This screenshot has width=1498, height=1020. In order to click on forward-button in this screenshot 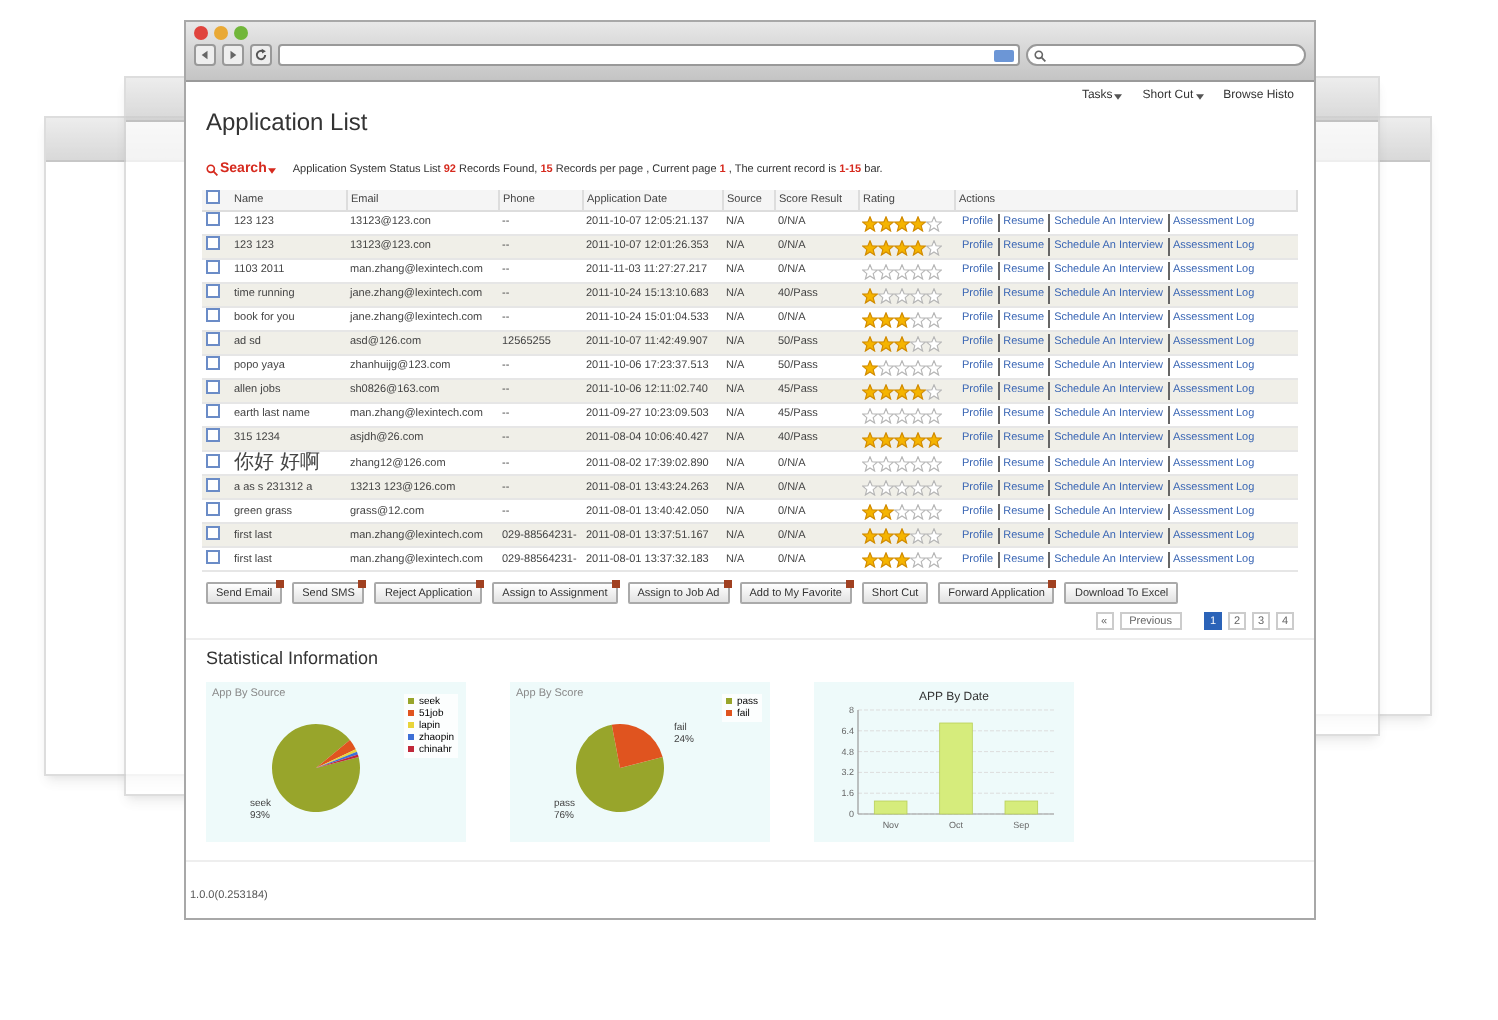, I will do `click(233, 55)`.